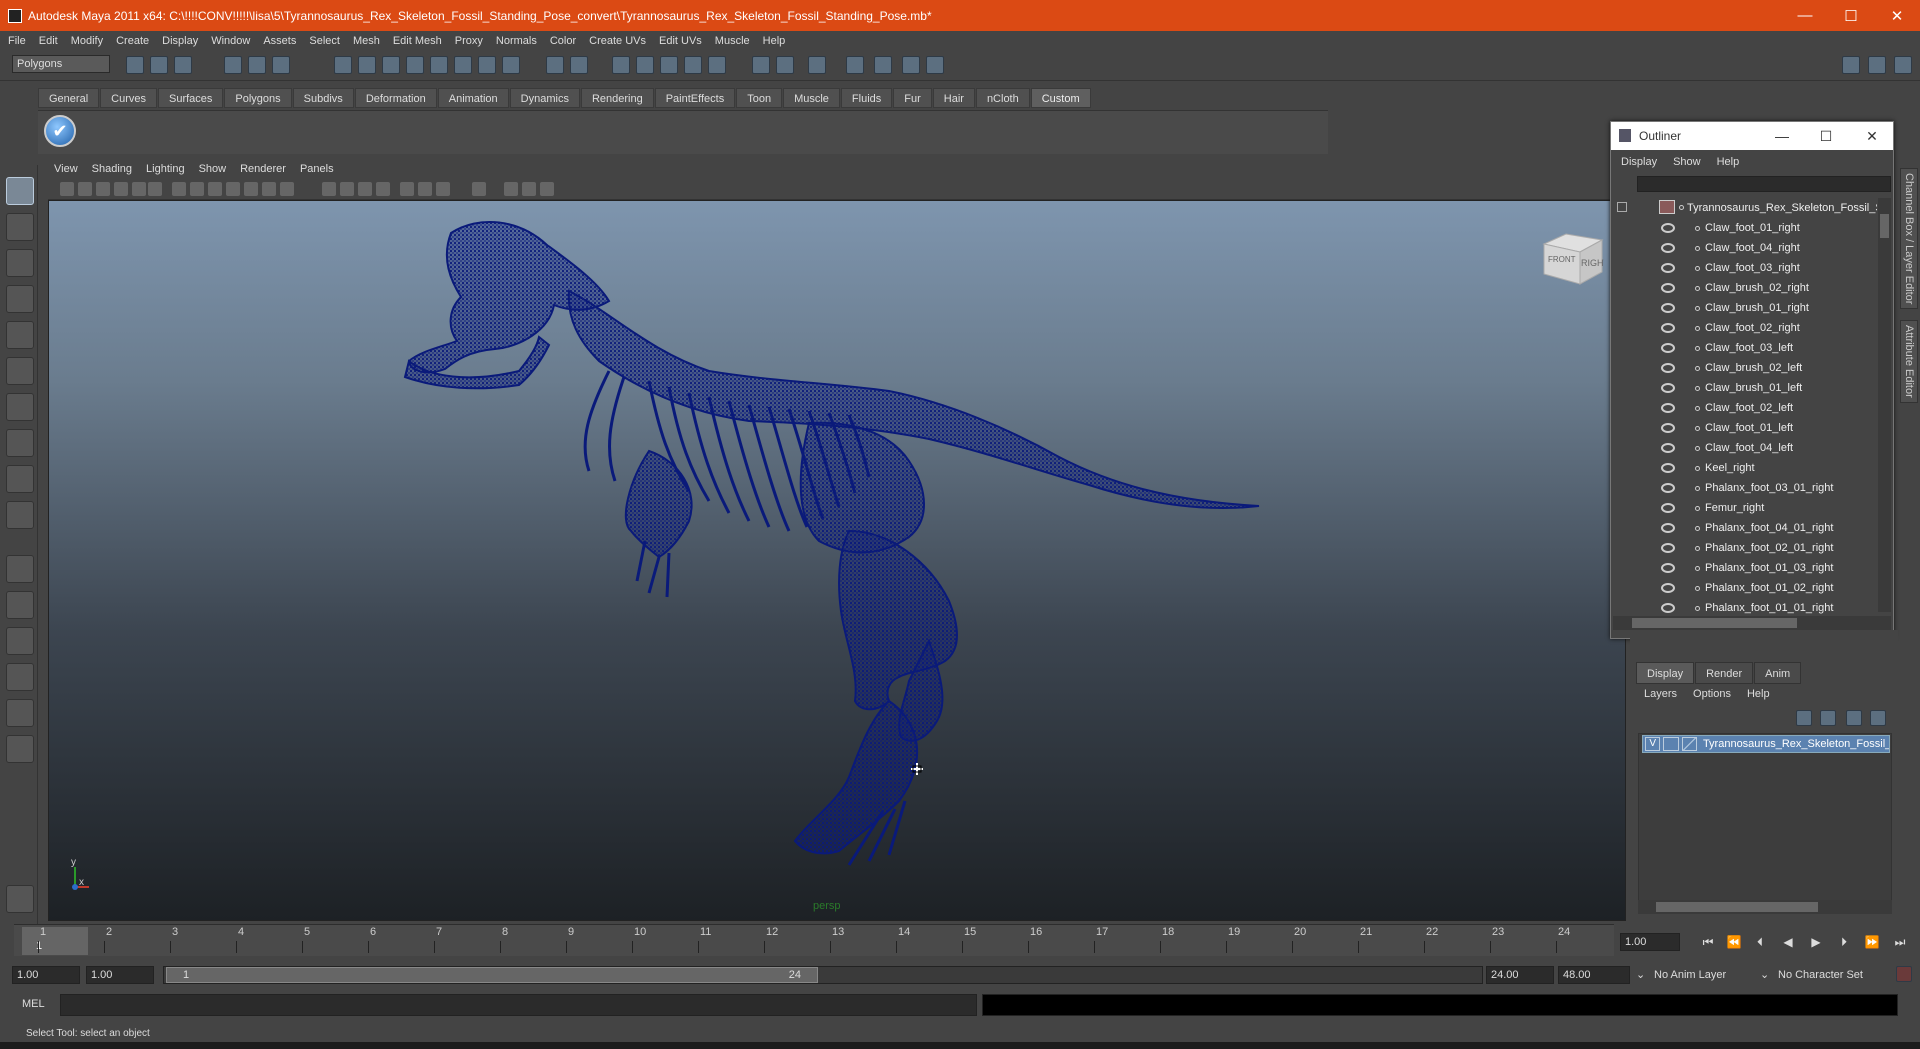 The width and height of the screenshot is (1920, 1049). What do you see at coordinates (1745, 348) in the screenshot?
I see `list-item: Claw_foot_03_left` at bounding box center [1745, 348].